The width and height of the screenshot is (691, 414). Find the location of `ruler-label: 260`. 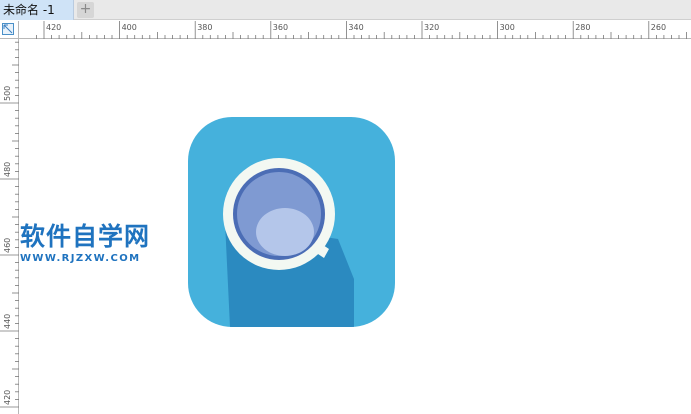

ruler-label: 260 is located at coordinates (658, 27).